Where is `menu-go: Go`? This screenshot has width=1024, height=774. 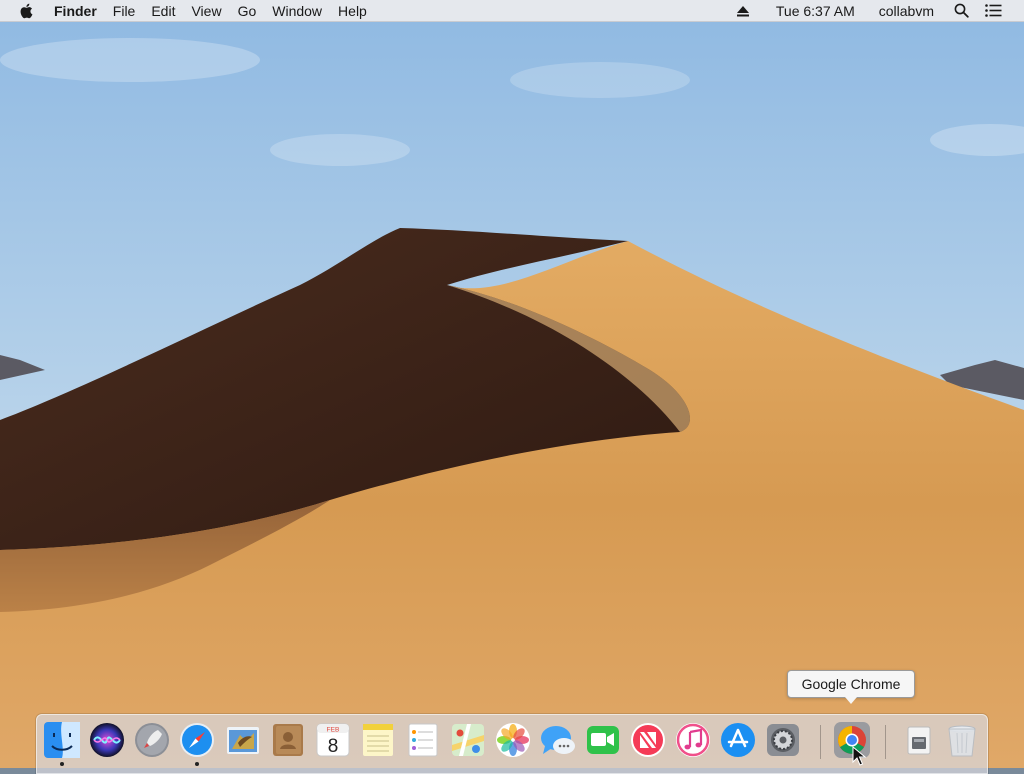 menu-go: Go is located at coordinates (247, 11).